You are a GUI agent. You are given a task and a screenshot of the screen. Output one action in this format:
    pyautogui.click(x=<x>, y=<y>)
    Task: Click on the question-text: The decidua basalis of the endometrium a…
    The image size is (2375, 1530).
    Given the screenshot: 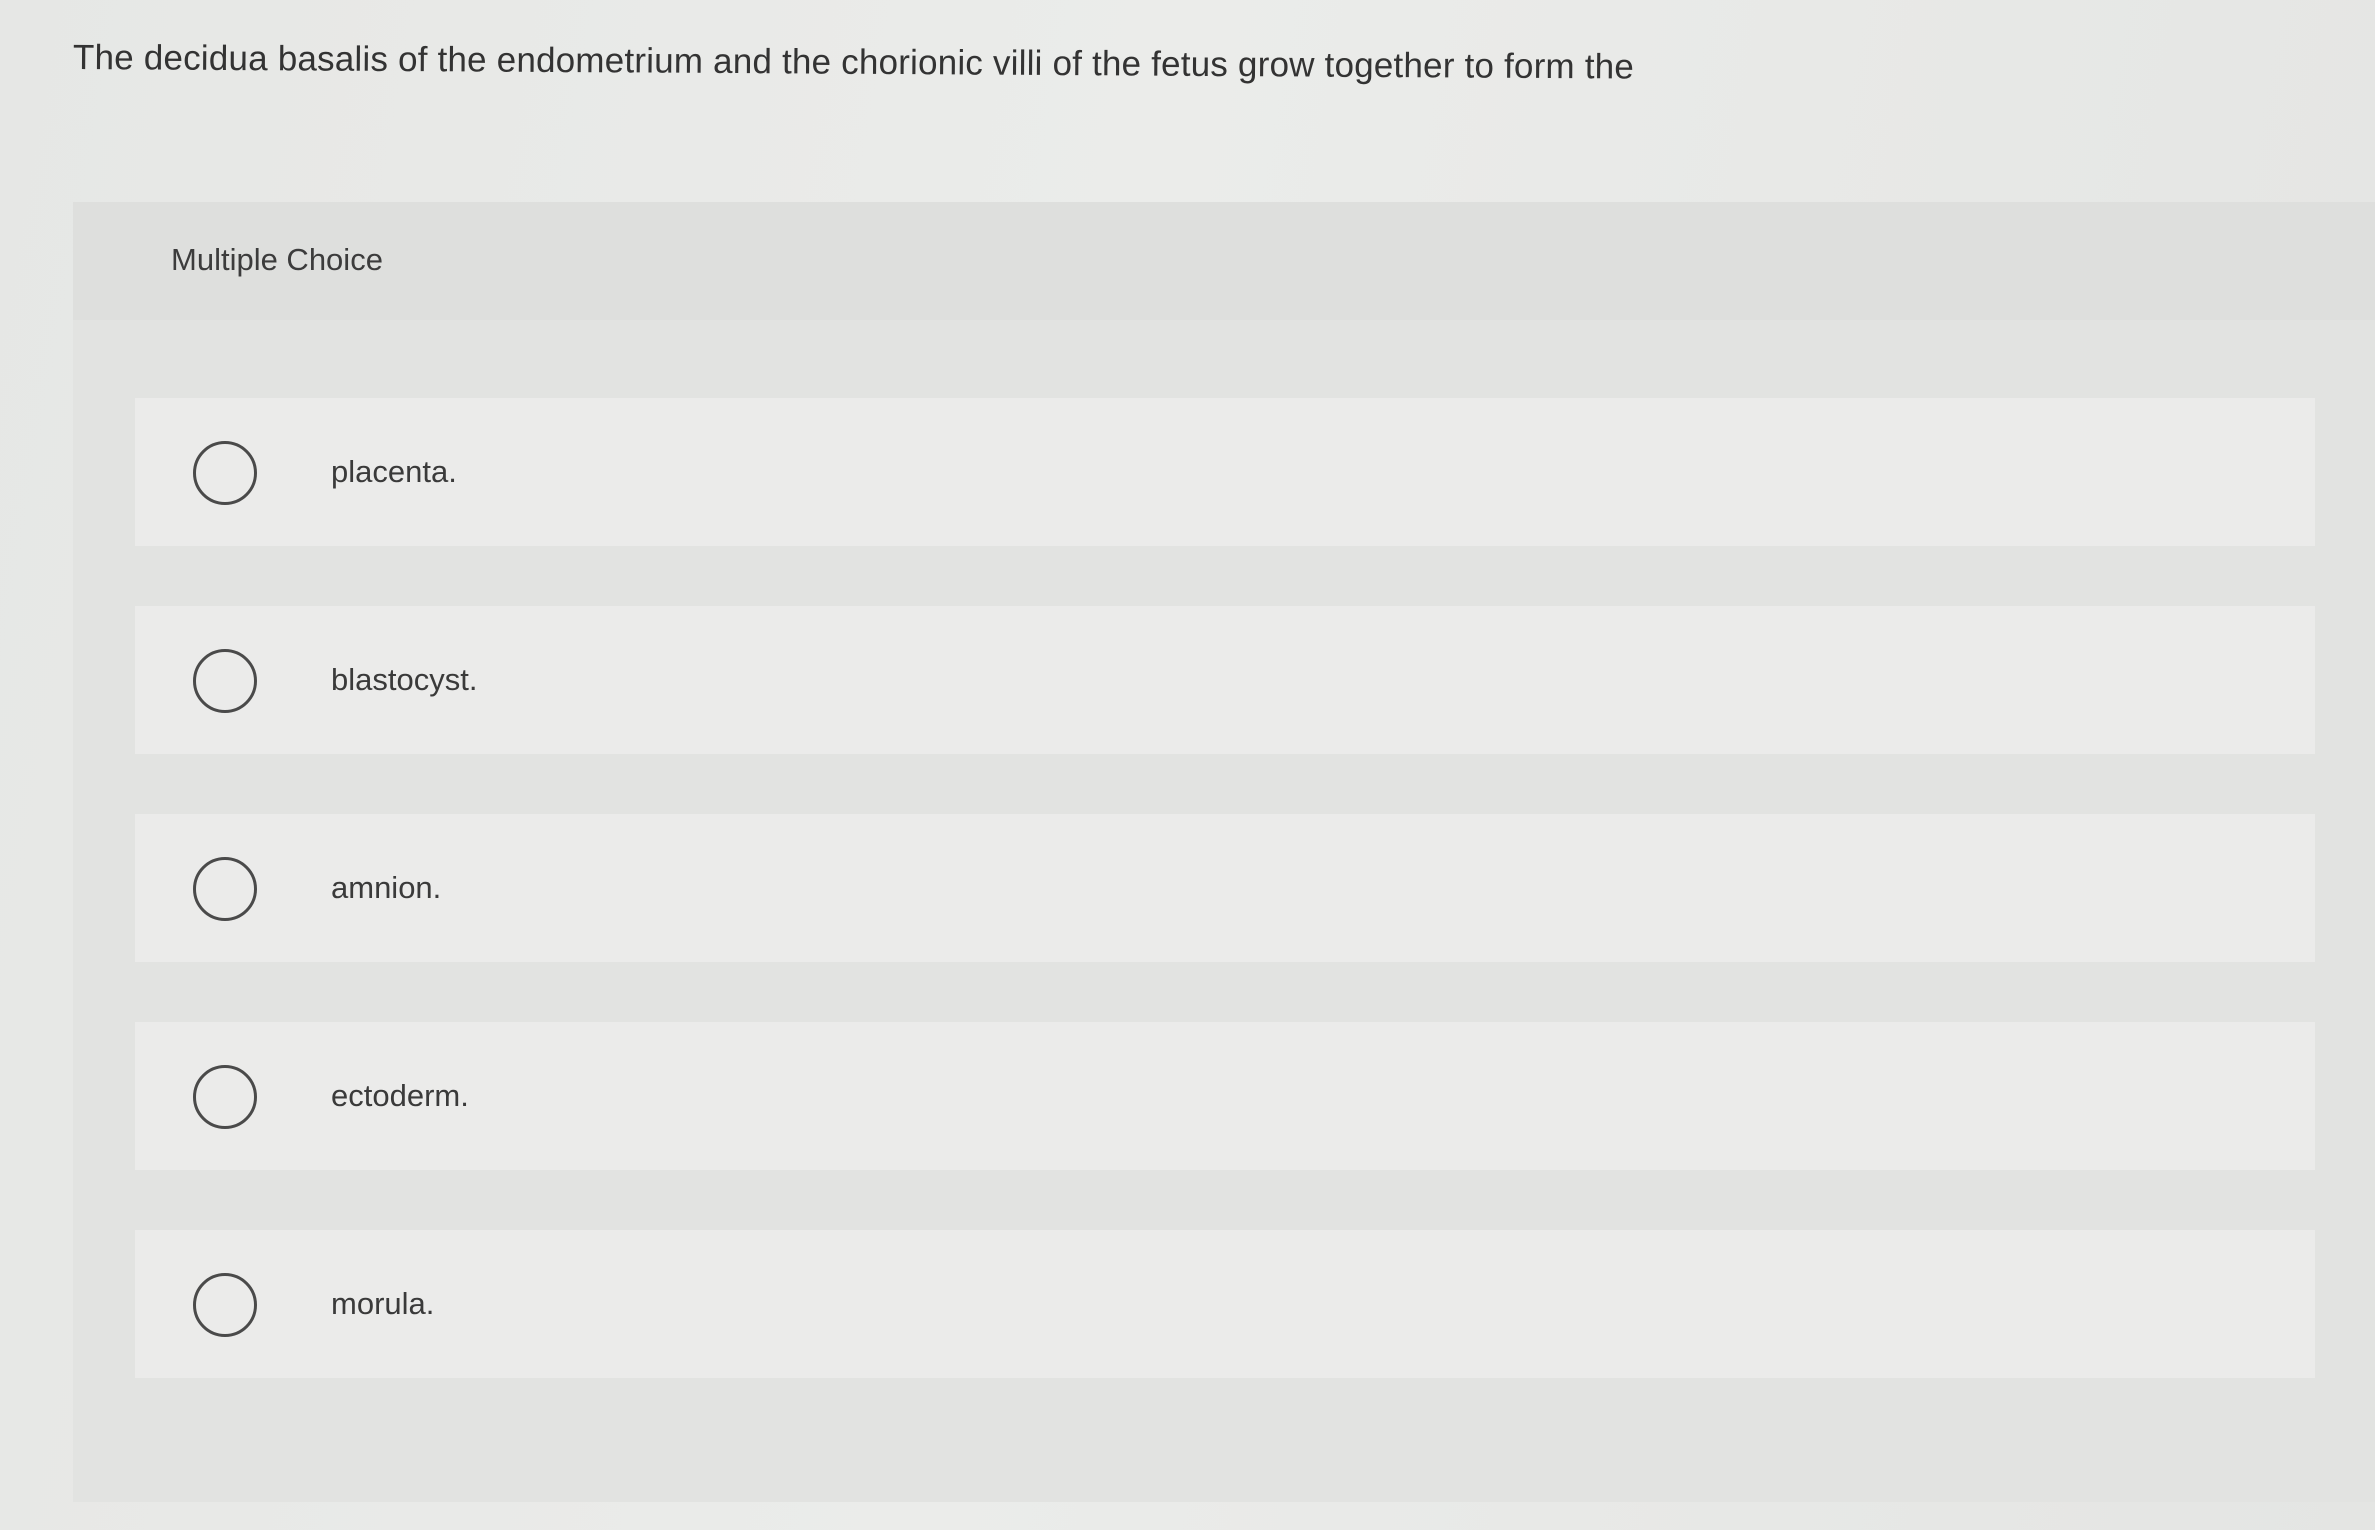 What is the action you would take?
    pyautogui.click(x=853, y=62)
    